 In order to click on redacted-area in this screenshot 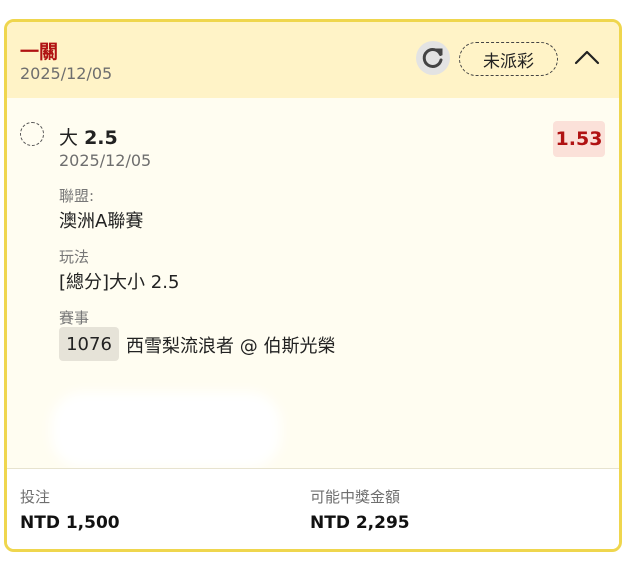, I will do `click(166, 430)`.